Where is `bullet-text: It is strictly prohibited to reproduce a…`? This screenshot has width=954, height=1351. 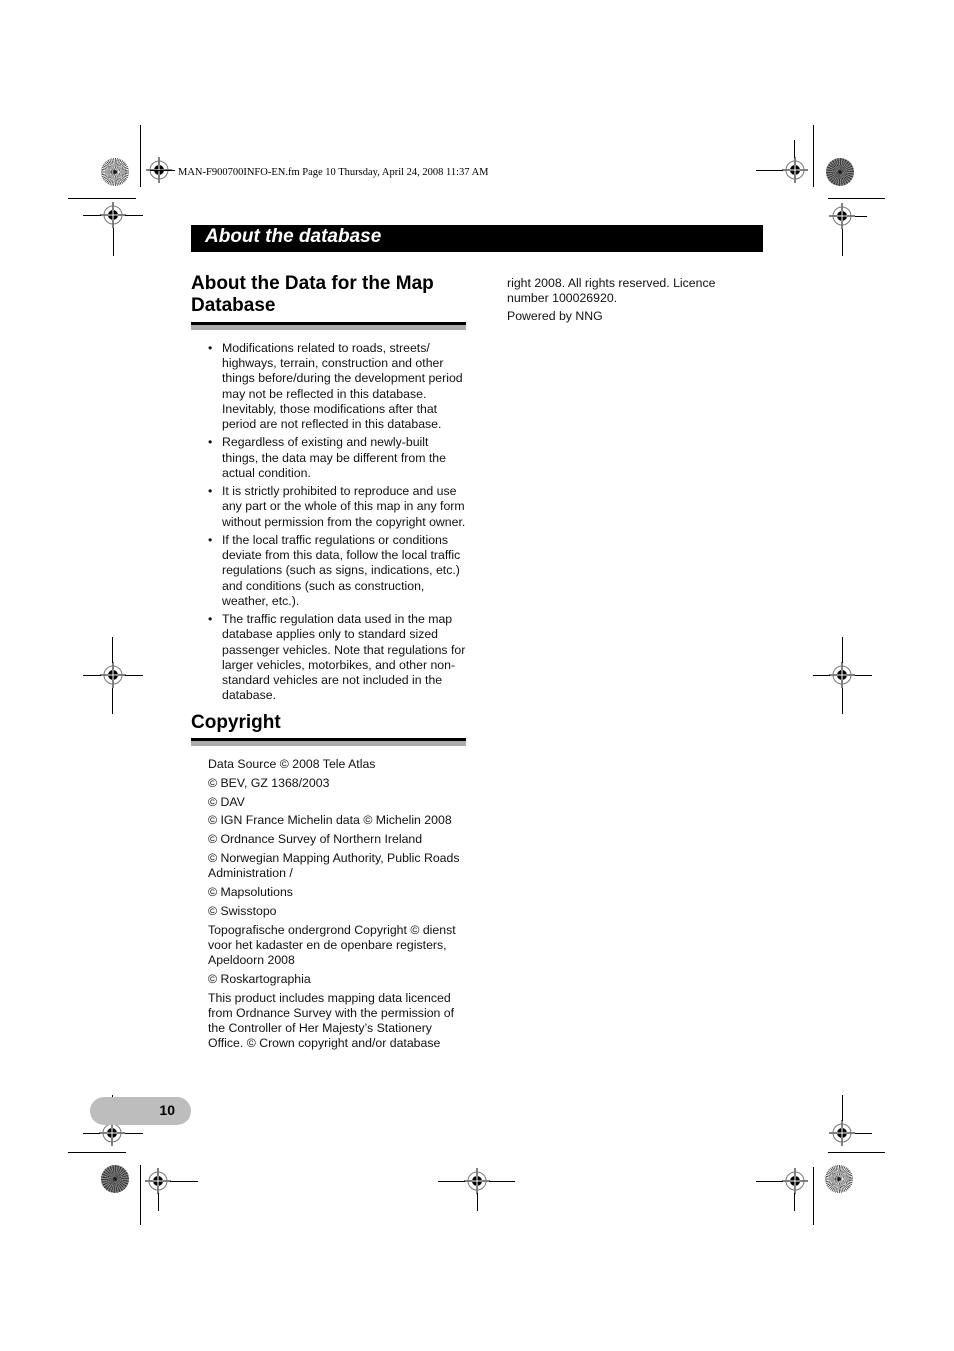 bullet-text: It is strictly prohibited to reproduce a… is located at coordinates (344, 506).